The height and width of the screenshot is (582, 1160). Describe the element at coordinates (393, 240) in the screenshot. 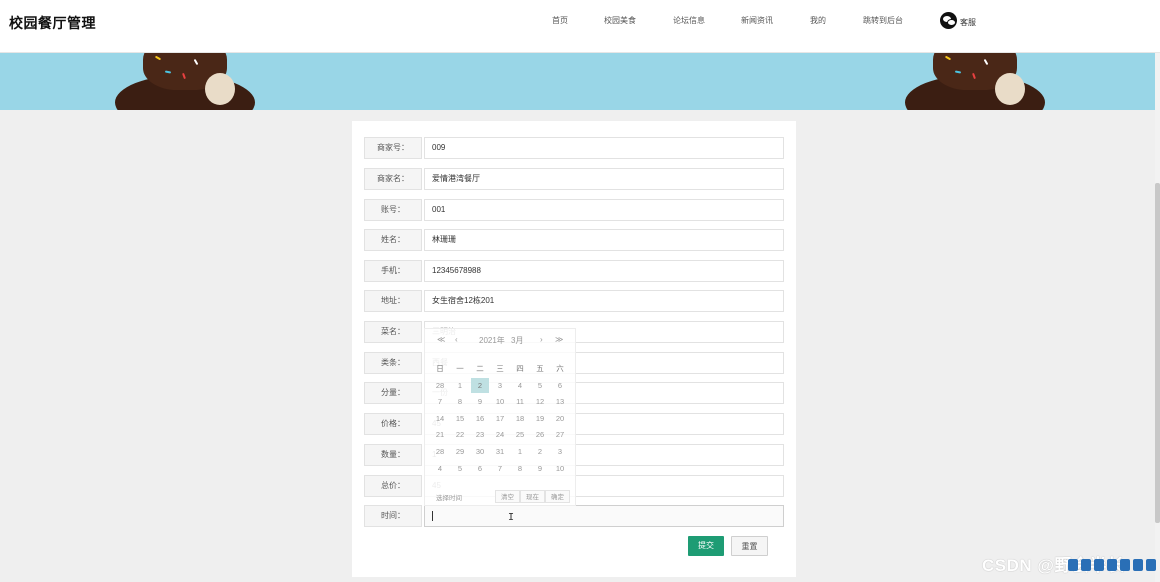

I see `field-label: 姓名：` at that location.